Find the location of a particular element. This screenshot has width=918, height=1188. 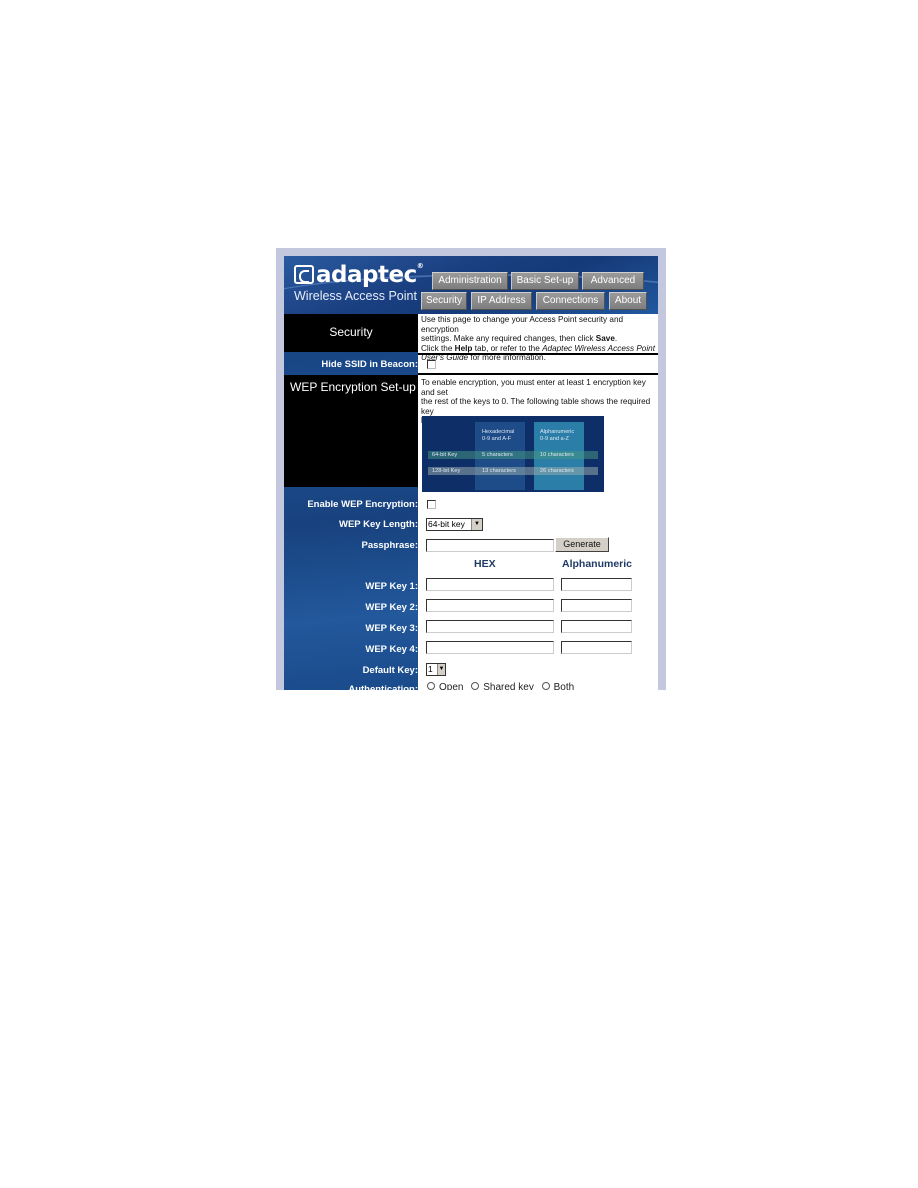

wep-key-4-alpha-input is located at coordinates (596, 647).